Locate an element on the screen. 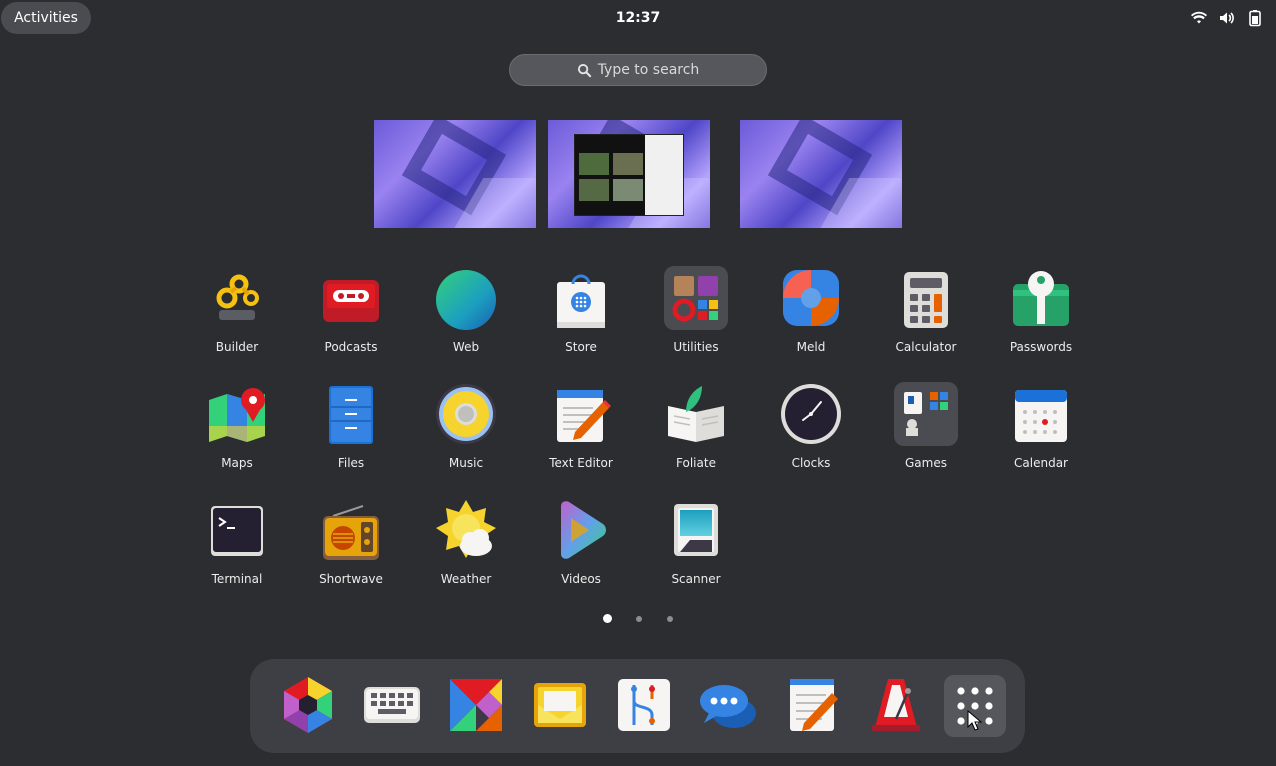 The height and width of the screenshot is (766, 1276). text-editor-icon is located at coordinates (581, 414).